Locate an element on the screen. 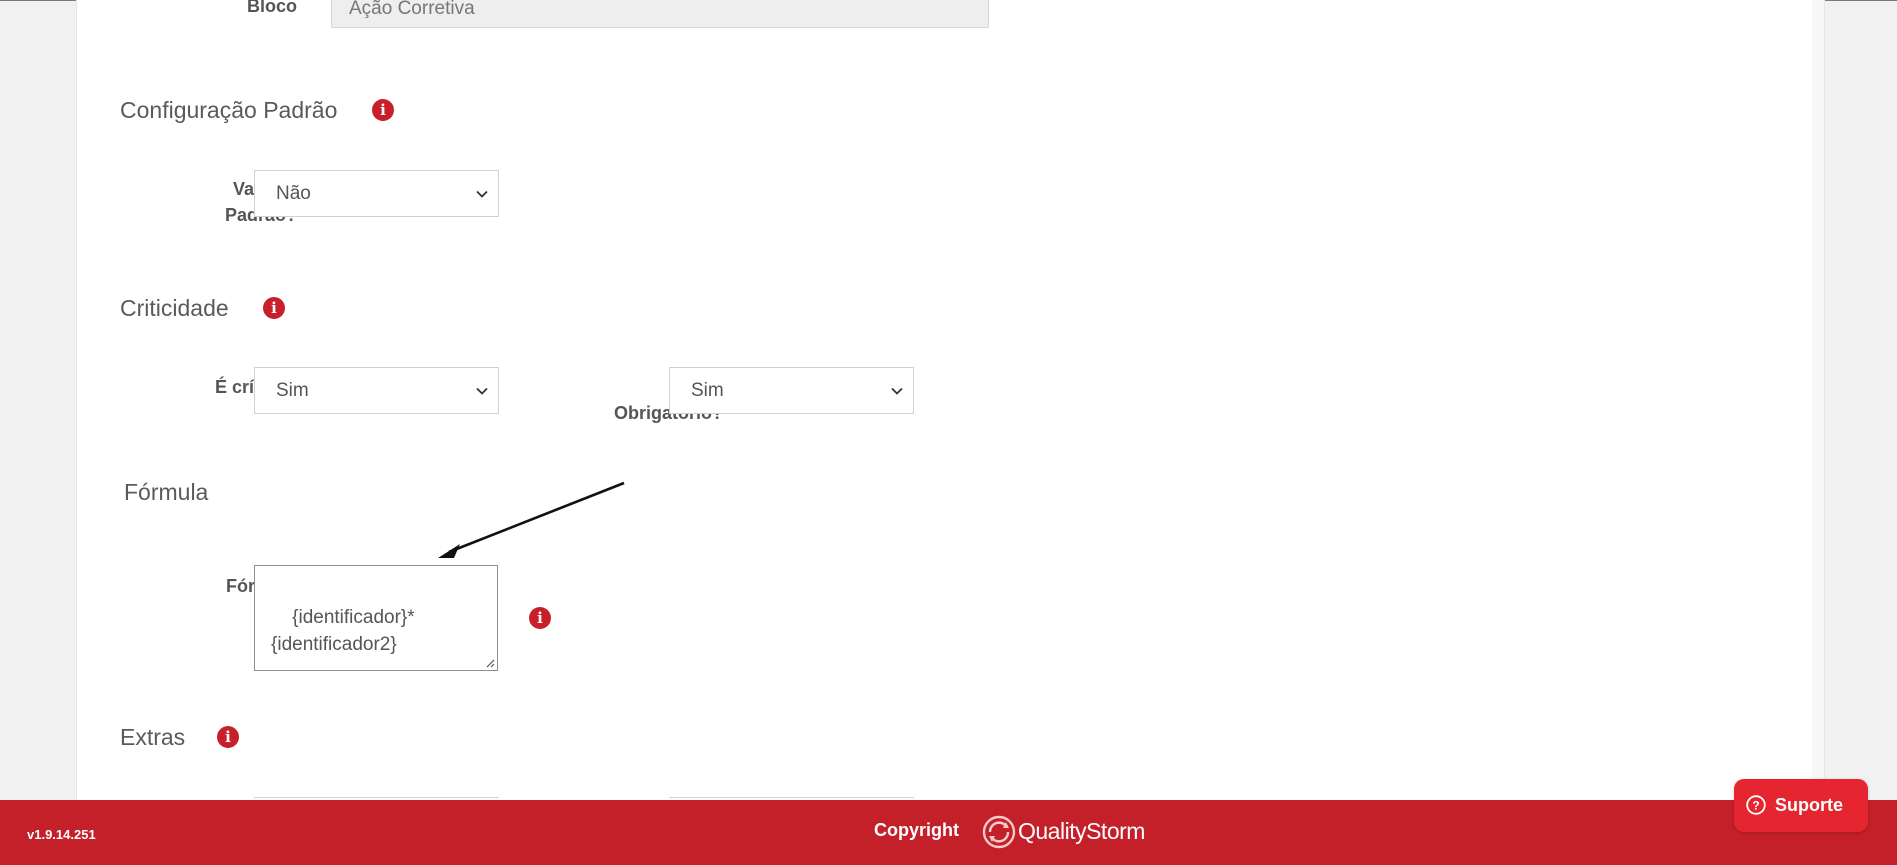 This screenshot has width=1897, height=865. section-title-formula: Fórmula is located at coordinates (166, 492).